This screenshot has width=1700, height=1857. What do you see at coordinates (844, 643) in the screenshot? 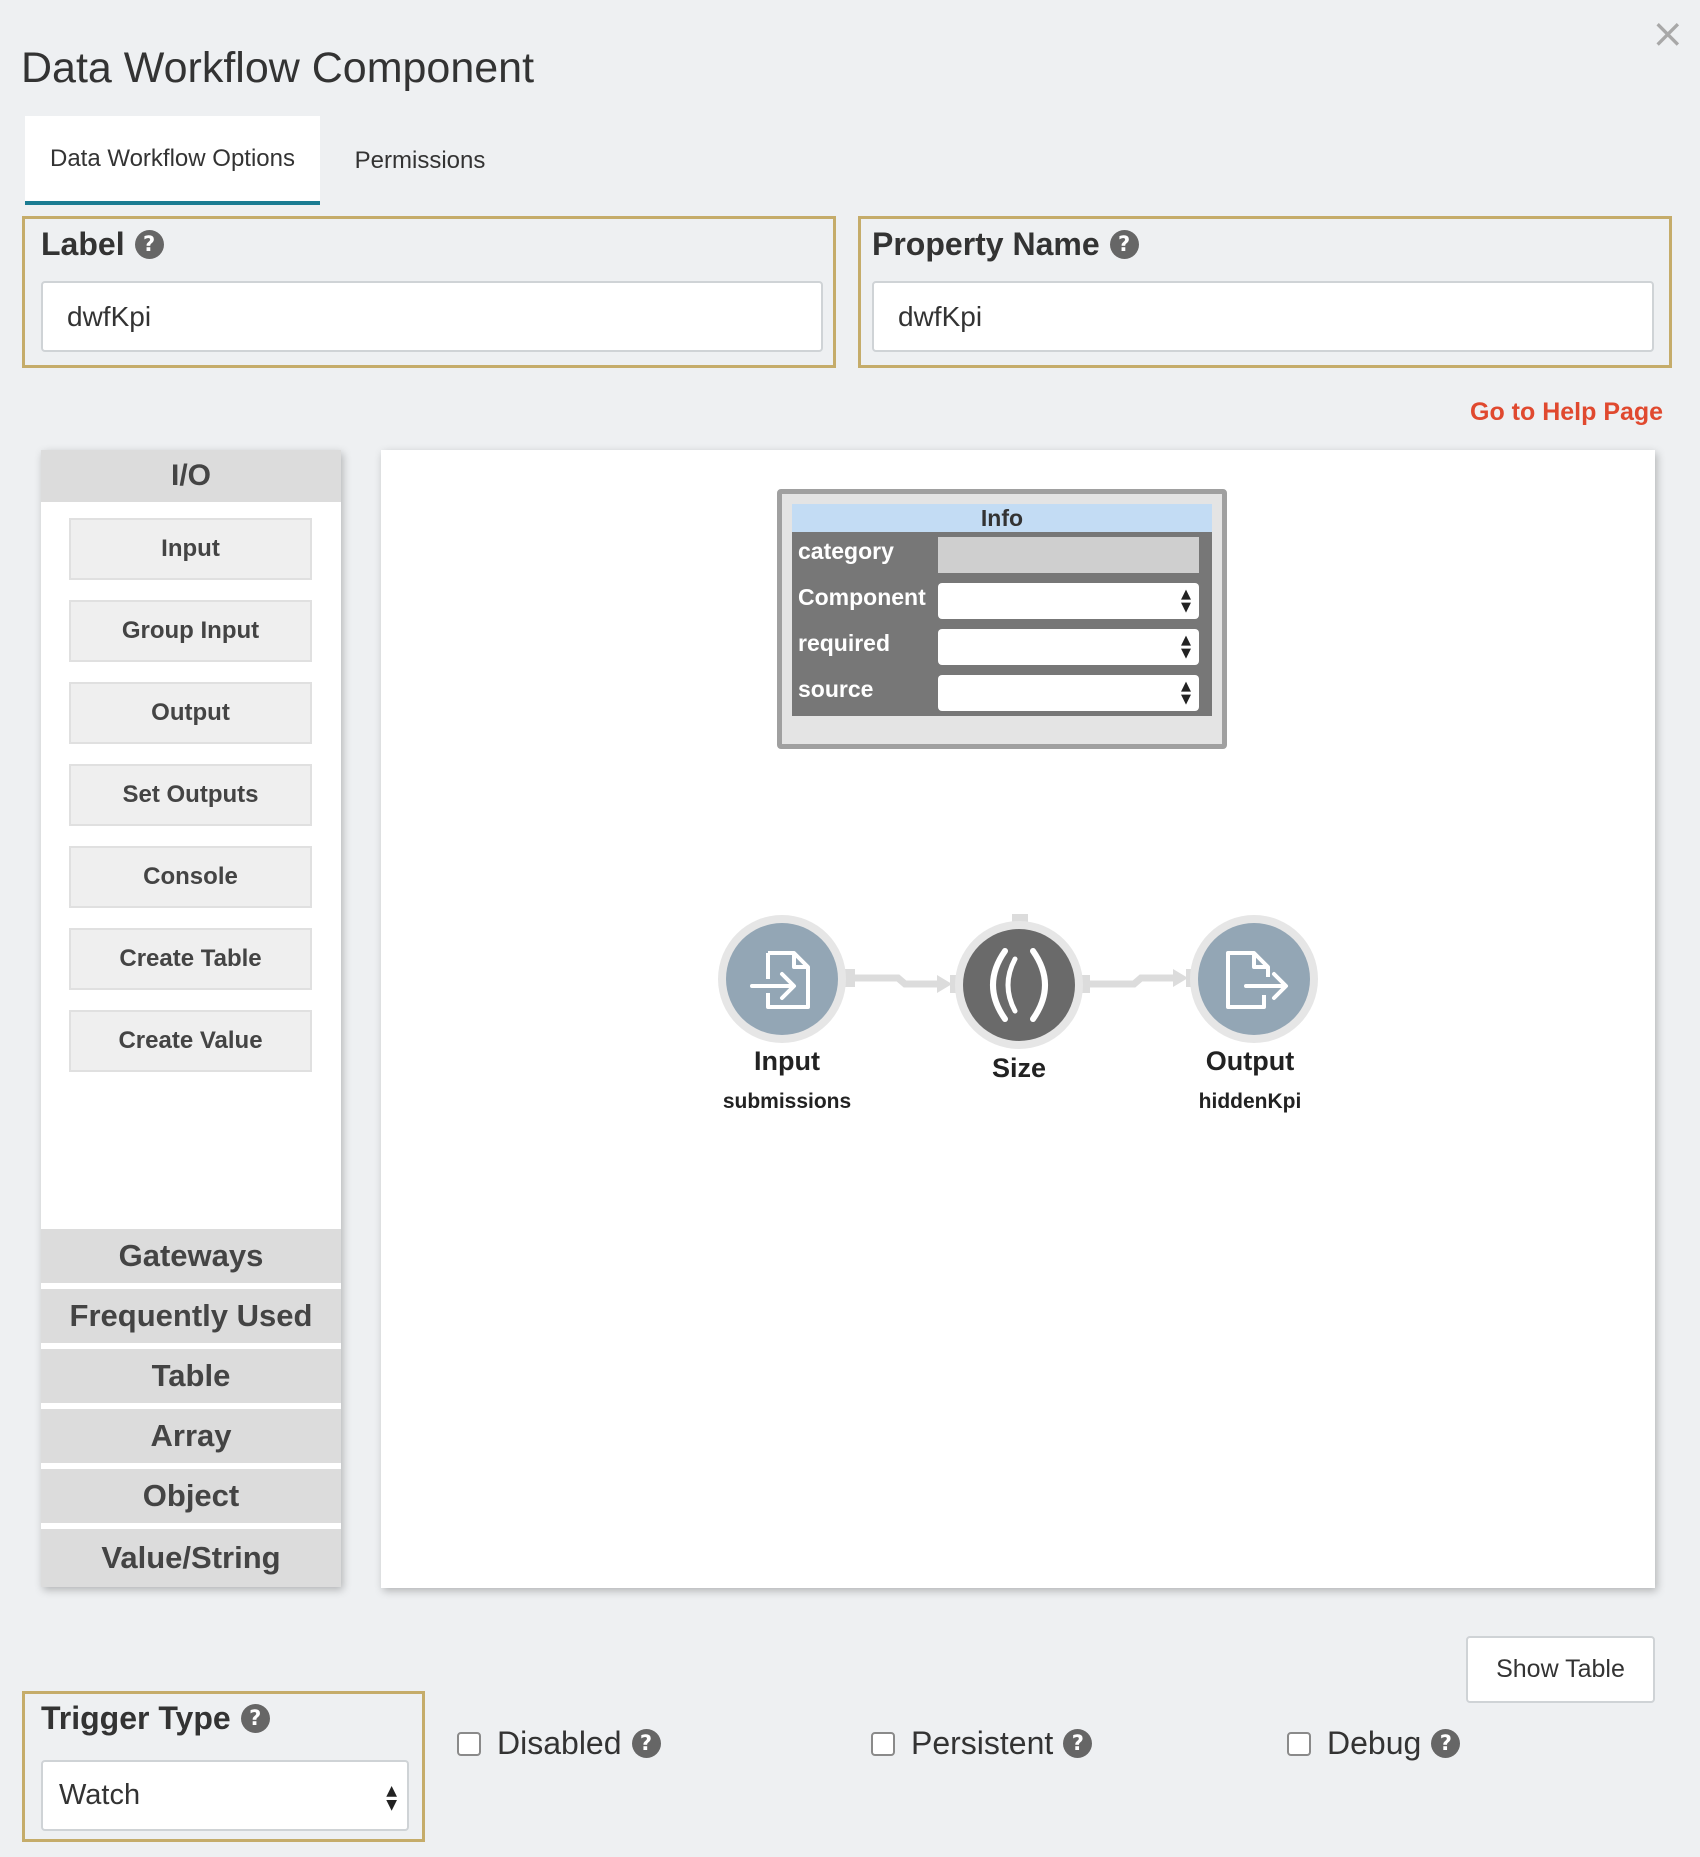
I see `info-key: required` at bounding box center [844, 643].